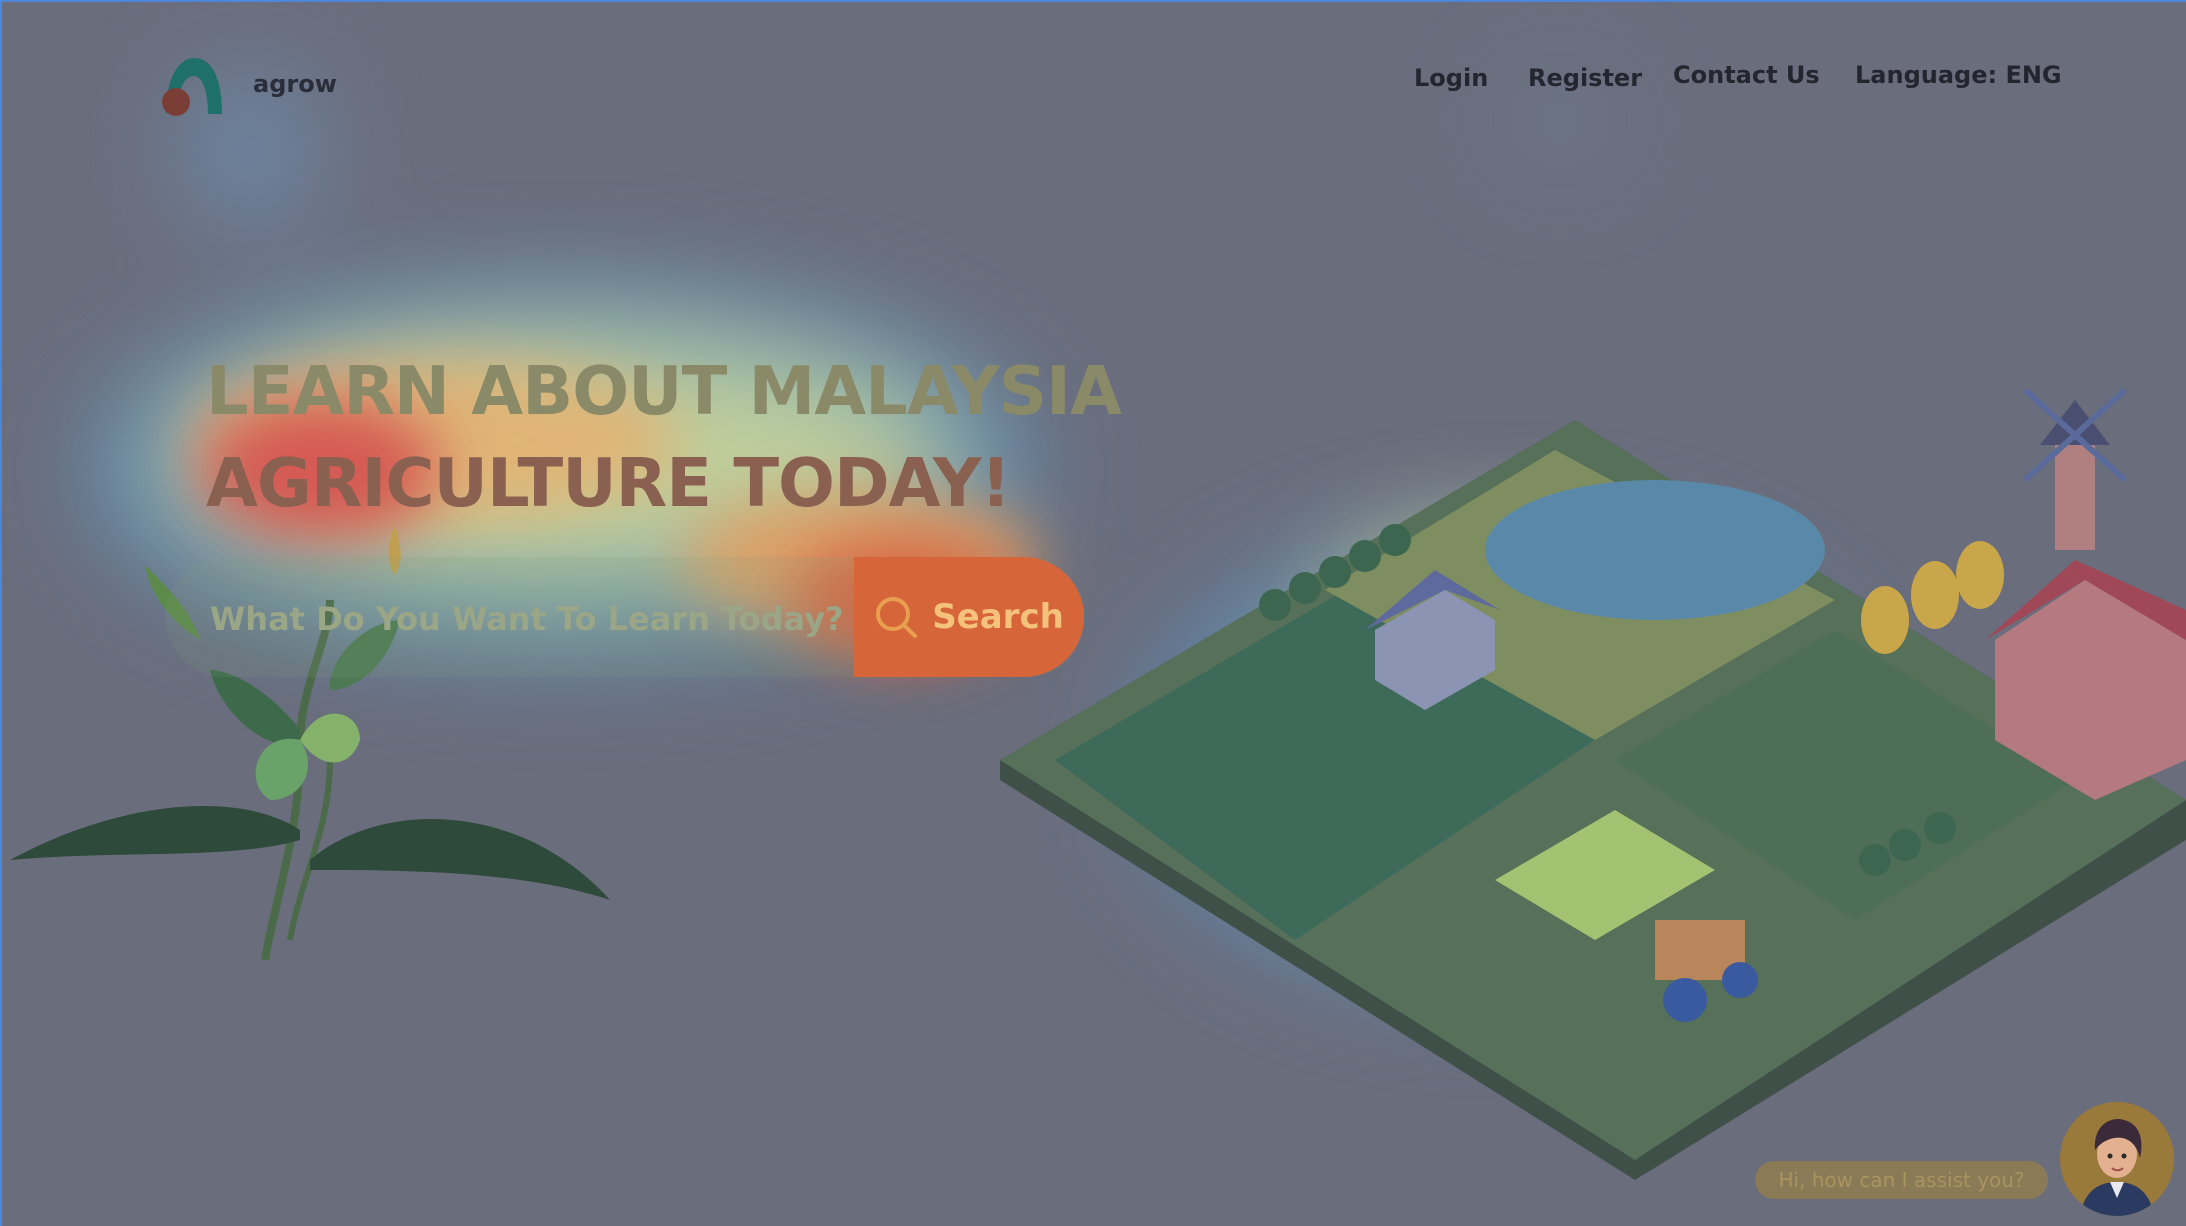  Describe the element at coordinates (1451, 78) in the screenshot. I see `nav-login: Login` at that location.